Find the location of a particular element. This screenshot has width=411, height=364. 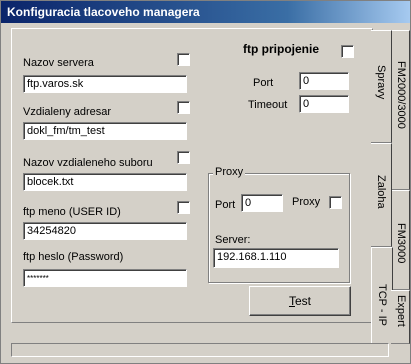

proxy-checkbox is located at coordinates (335, 202).